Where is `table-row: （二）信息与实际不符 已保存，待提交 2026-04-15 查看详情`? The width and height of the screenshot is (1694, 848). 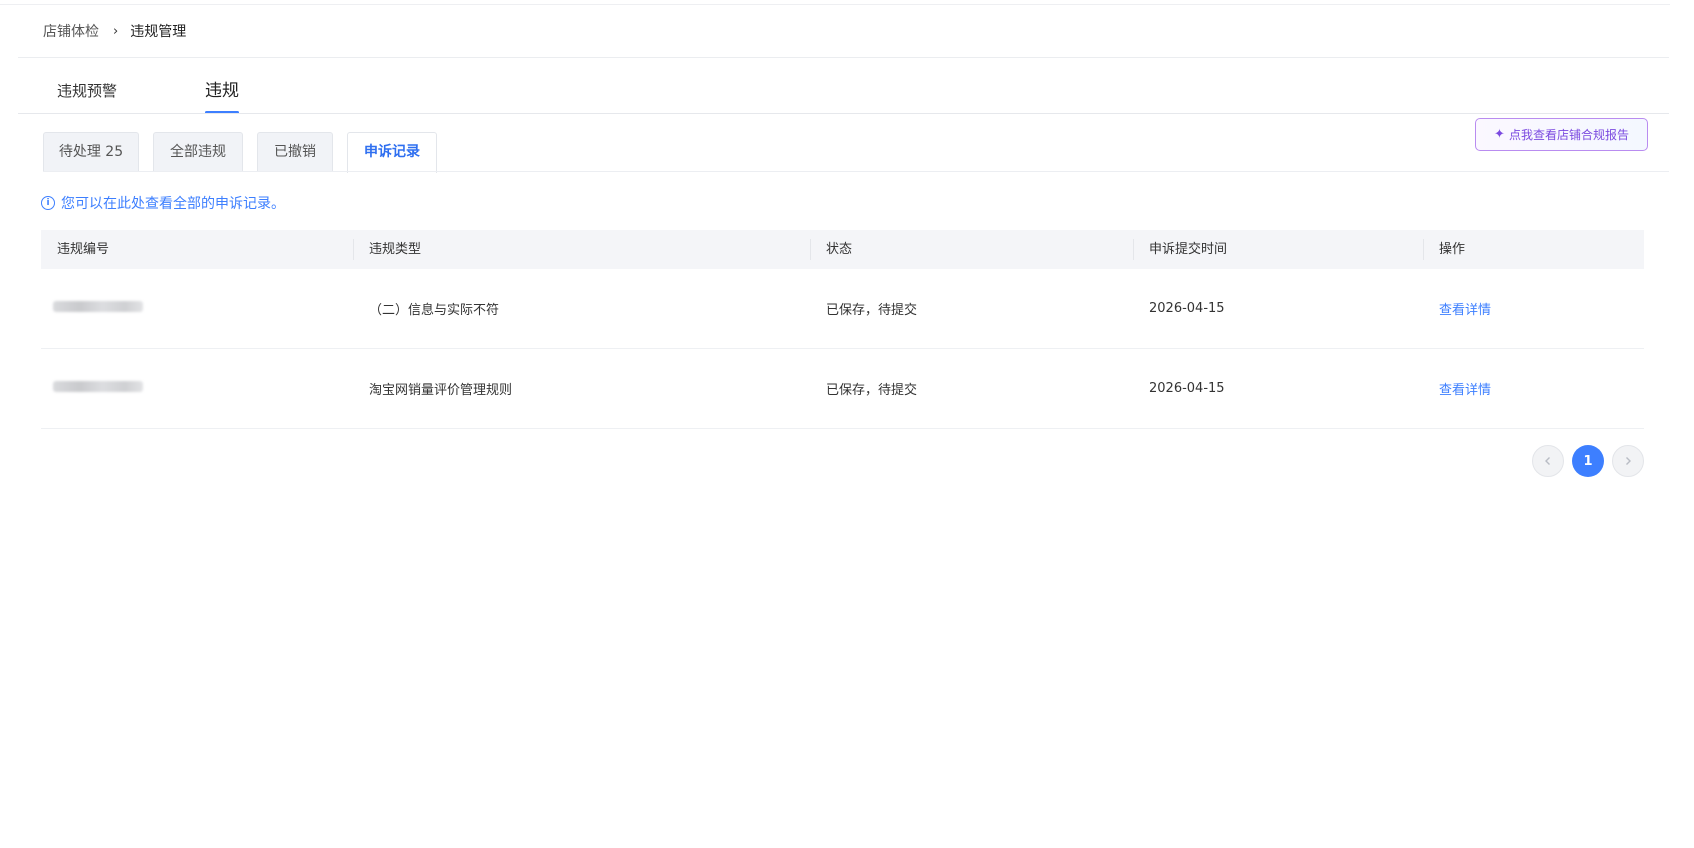 table-row: （二）信息与实际不符 已保存，待提交 2026-04-15 查看详情 is located at coordinates (842, 309).